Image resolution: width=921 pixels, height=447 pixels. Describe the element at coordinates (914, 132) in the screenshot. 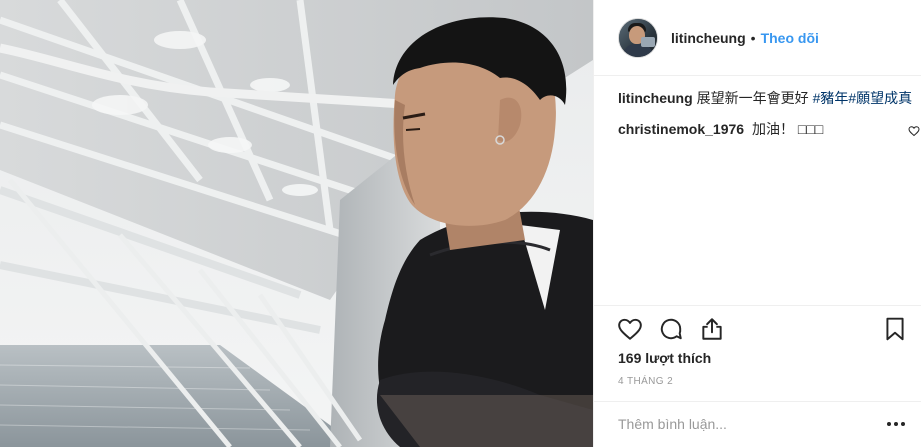

I see `comment-like-heart-icon` at that location.